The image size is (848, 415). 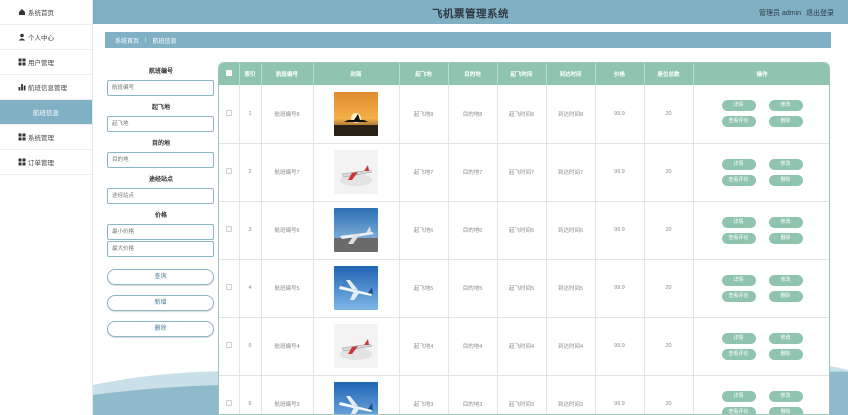 I want to click on sidebar-item-orders: 订单管理, so click(x=46, y=162).